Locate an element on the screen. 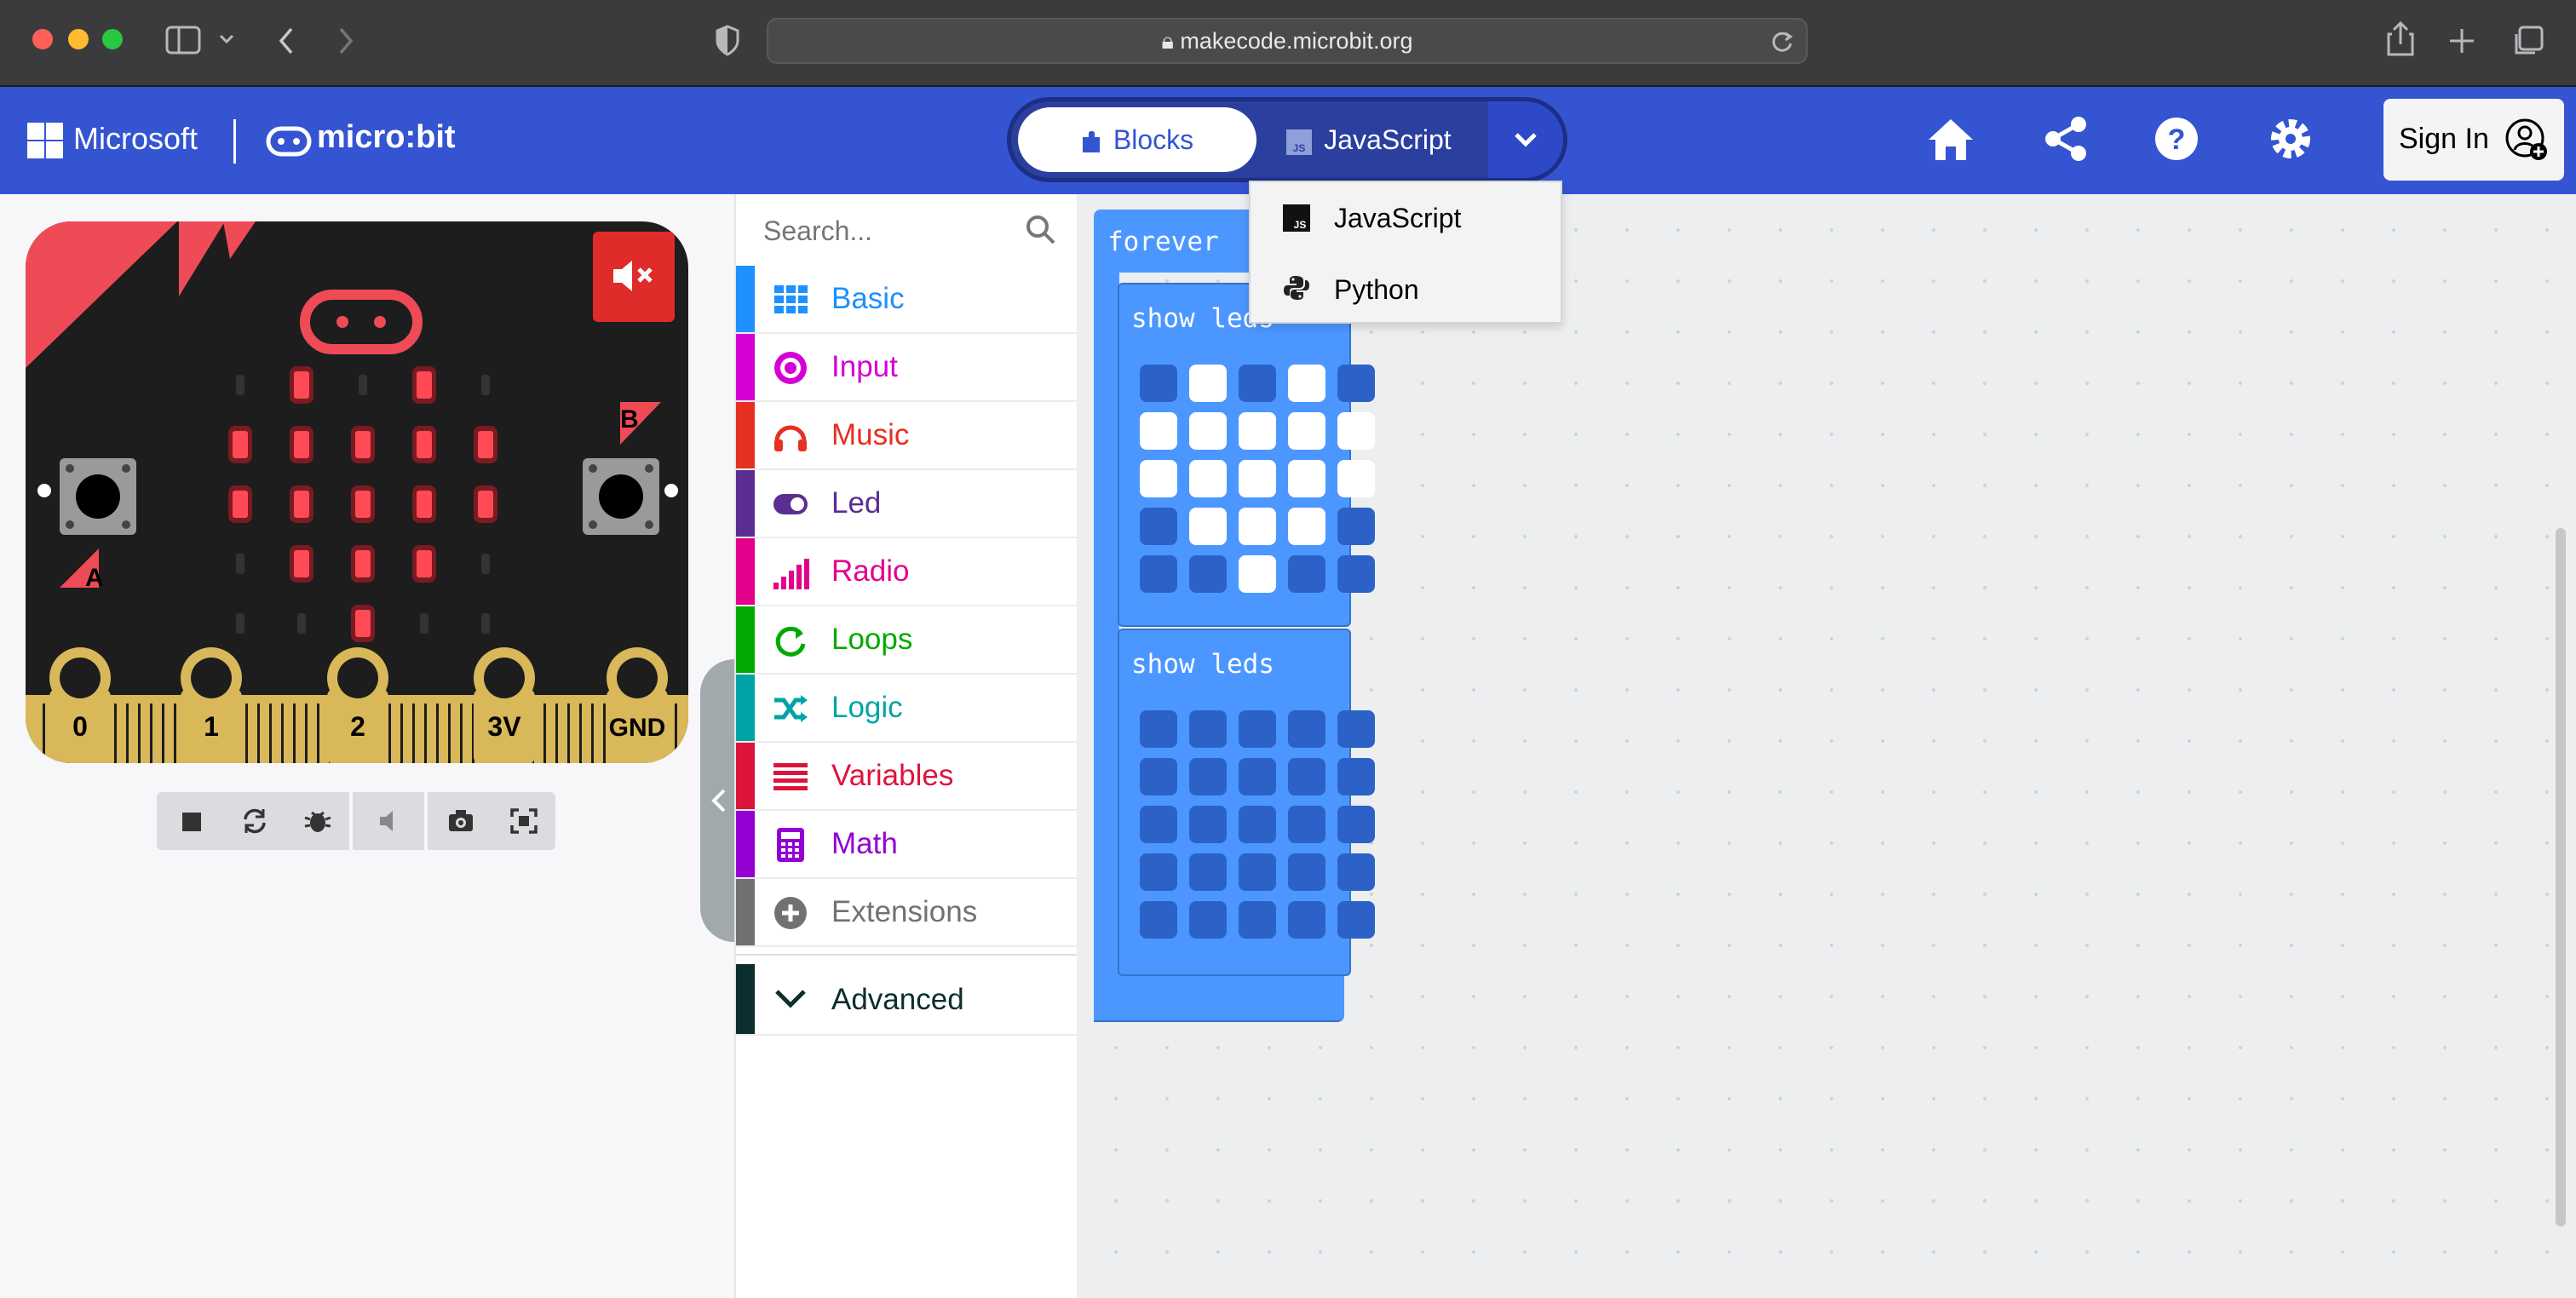  microbit-simulator-board: A B 0 1 2 3V GND is located at coordinates (357, 492).